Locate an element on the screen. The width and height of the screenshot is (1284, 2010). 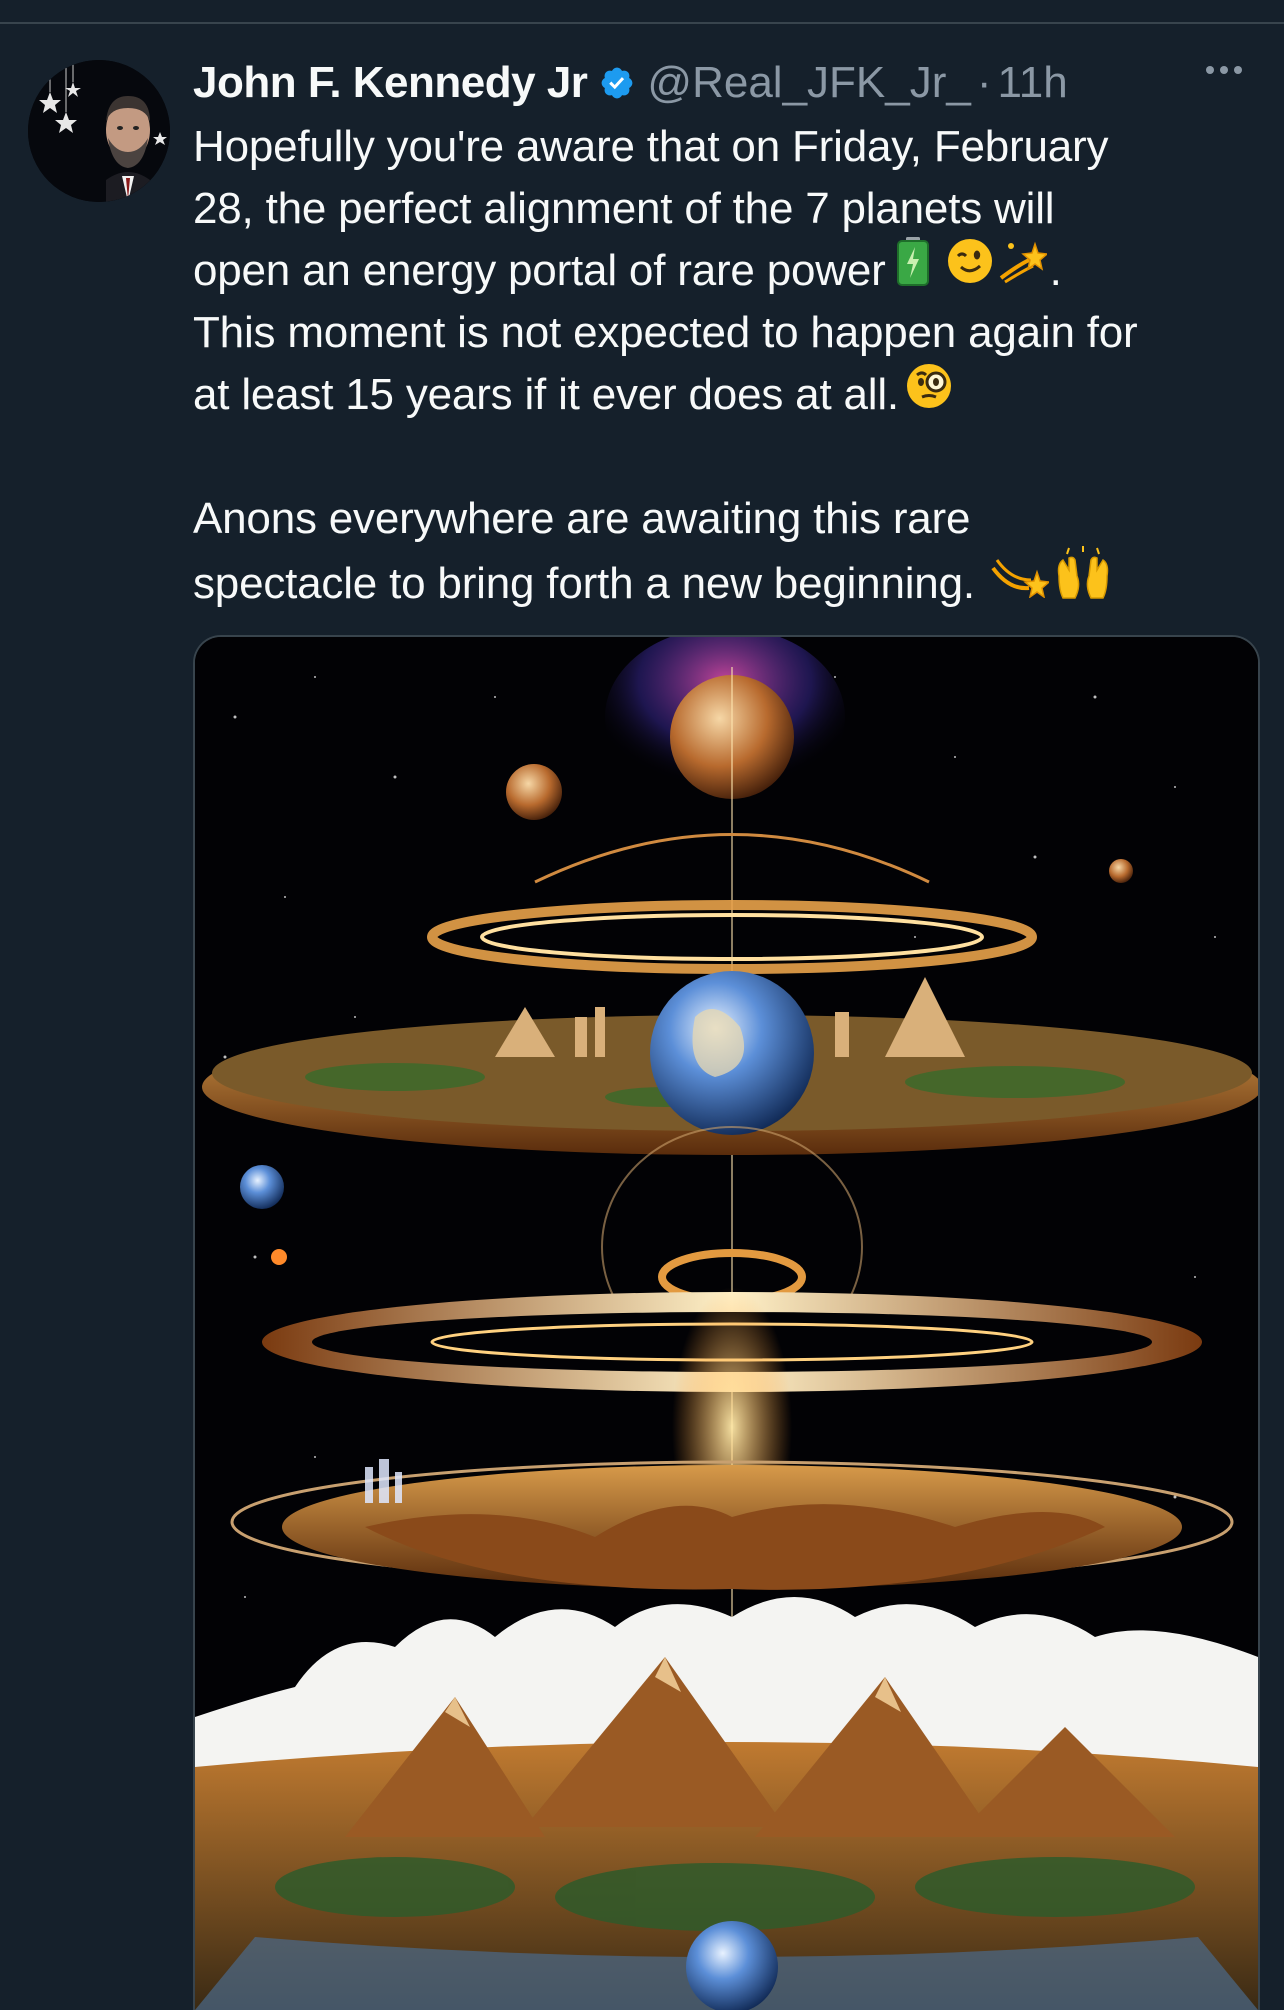
verified-badge-icon is located at coordinates (617, 83).